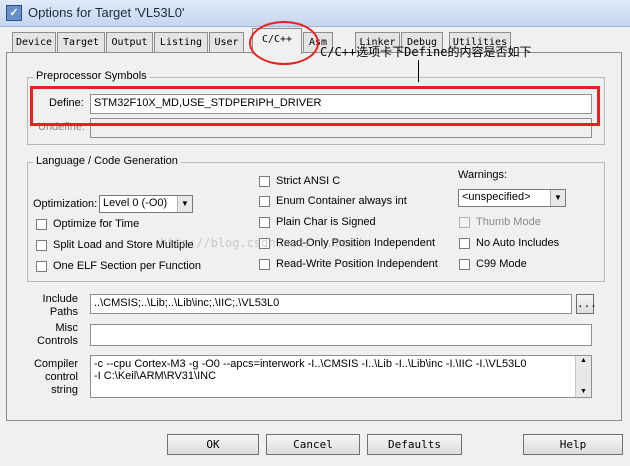 The image size is (630, 466). What do you see at coordinates (464, 264) in the screenshot?
I see `c99-mode-checkbox` at bounding box center [464, 264].